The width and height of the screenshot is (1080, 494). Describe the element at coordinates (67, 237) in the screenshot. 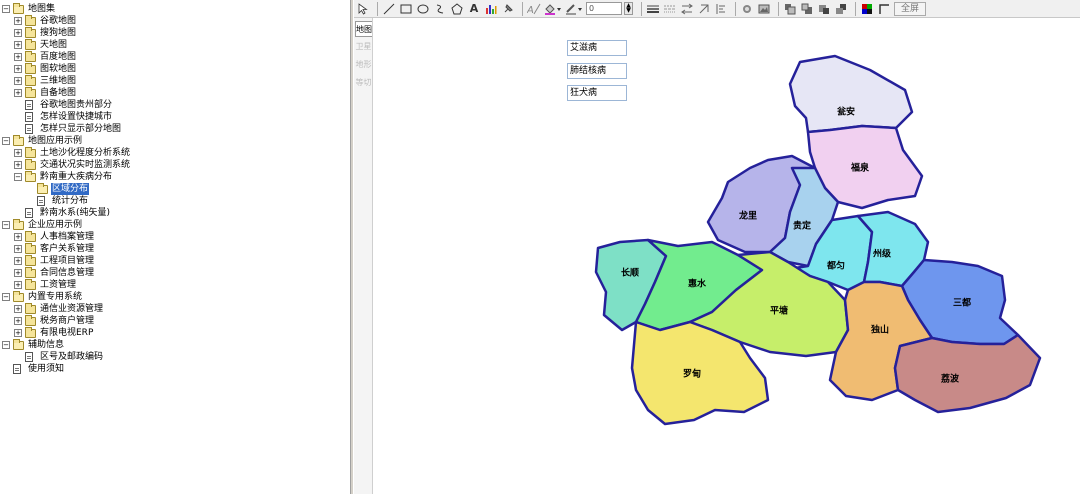

I see `tree-item-label: 人事档案管理` at that location.